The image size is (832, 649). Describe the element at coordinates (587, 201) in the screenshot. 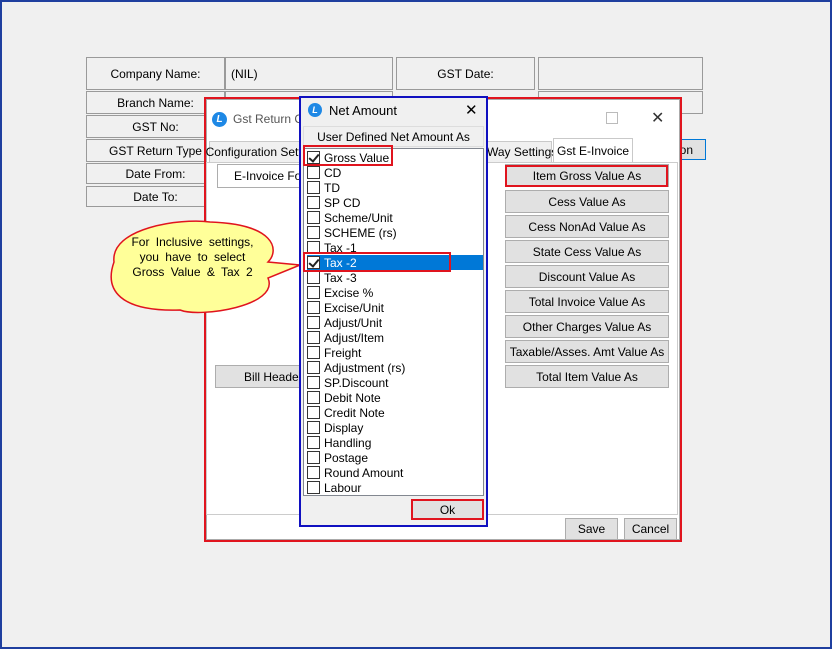

I see `cess-value-button: Cess Value As` at that location.